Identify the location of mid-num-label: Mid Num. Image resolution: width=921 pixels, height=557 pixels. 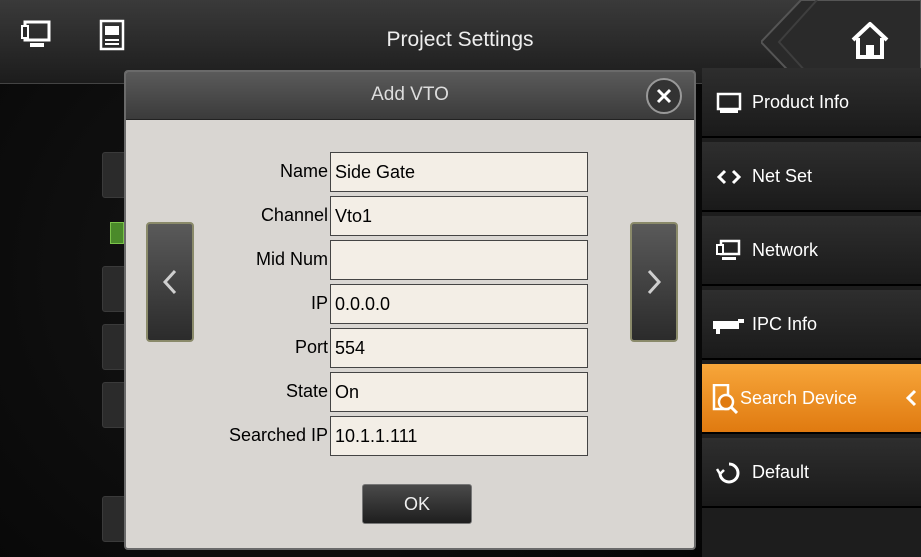
(291, 259).